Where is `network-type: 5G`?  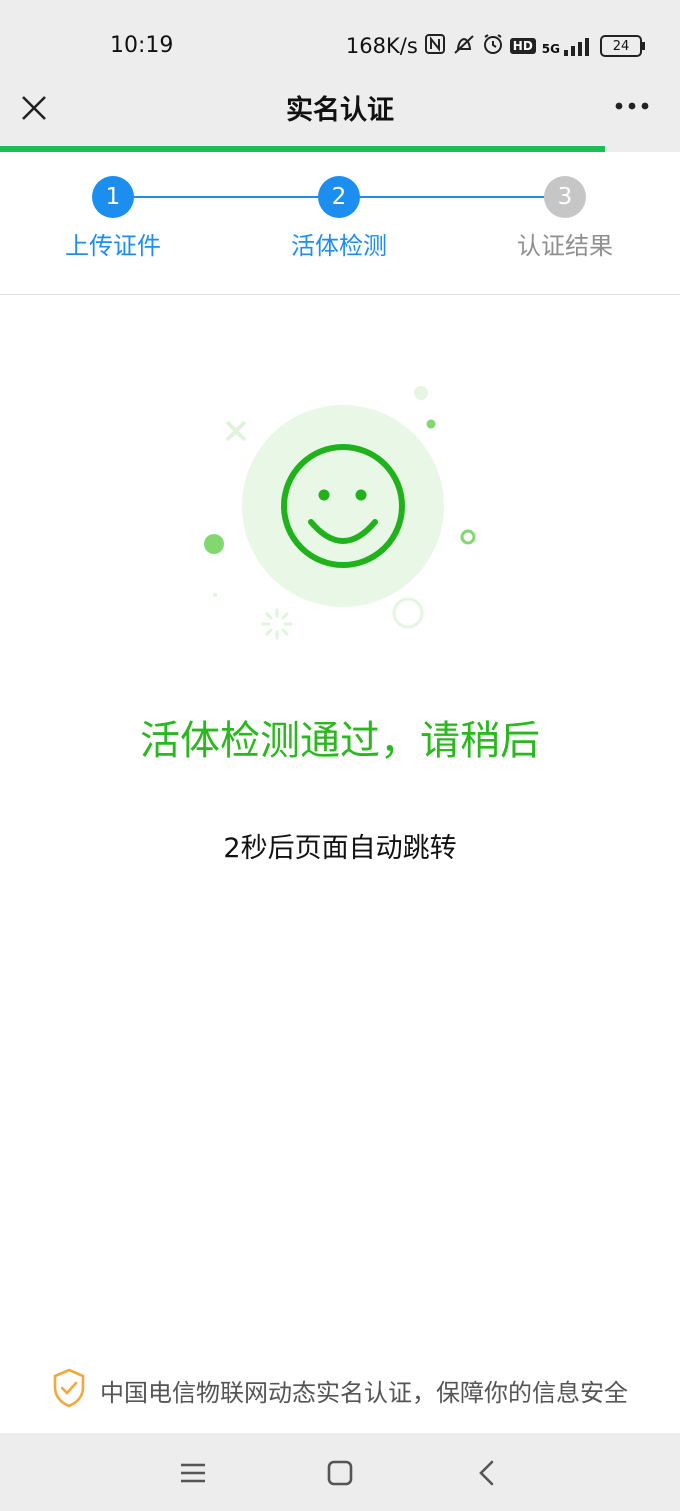 network-type: 5G is located at coordinates (550, 49).